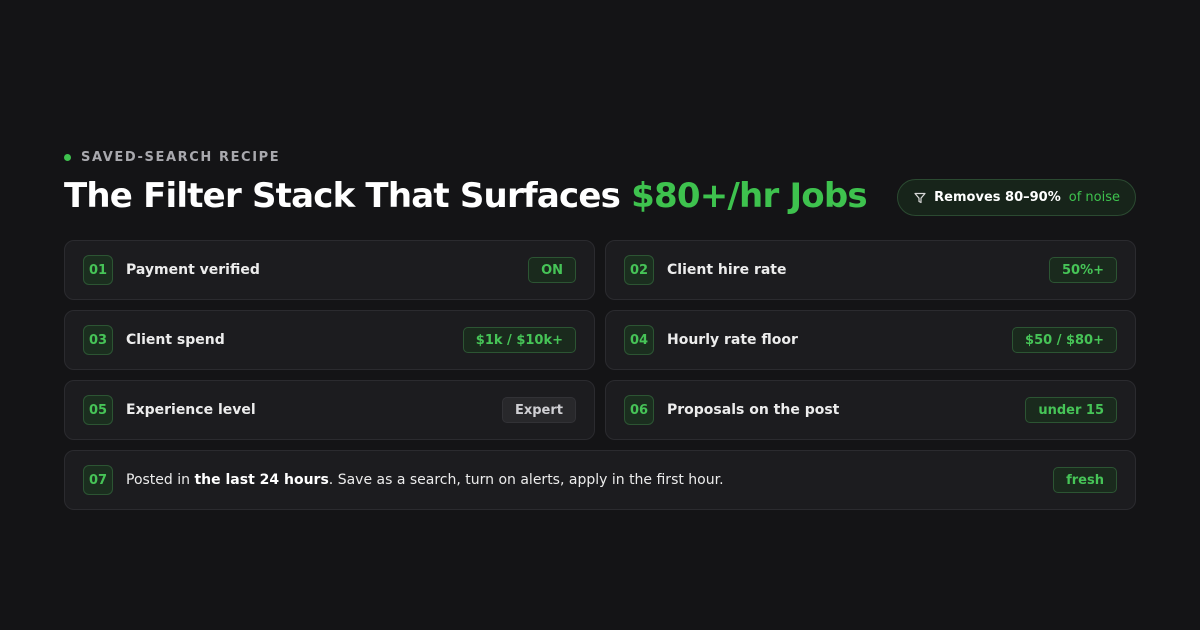 The image size is (1200, 630). I want to click on filter-label: Client hire rate, so click(727, 270).